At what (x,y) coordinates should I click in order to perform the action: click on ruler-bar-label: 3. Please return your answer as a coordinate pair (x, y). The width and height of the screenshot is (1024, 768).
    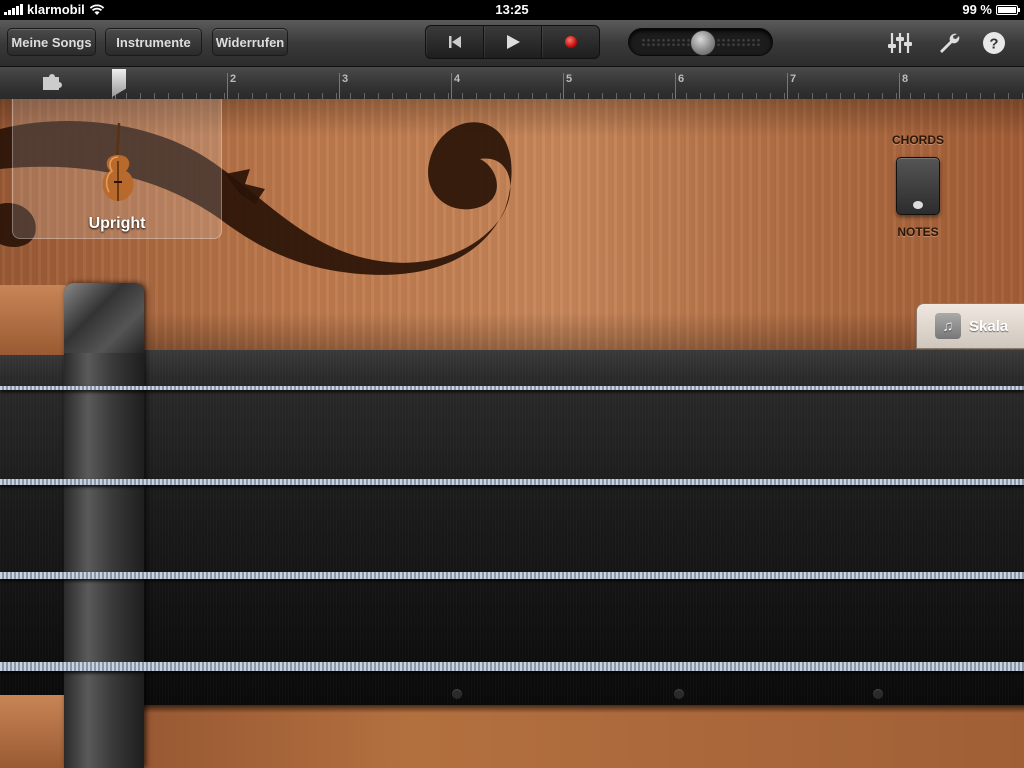
    Looking at the image, I should click on (345, 79).